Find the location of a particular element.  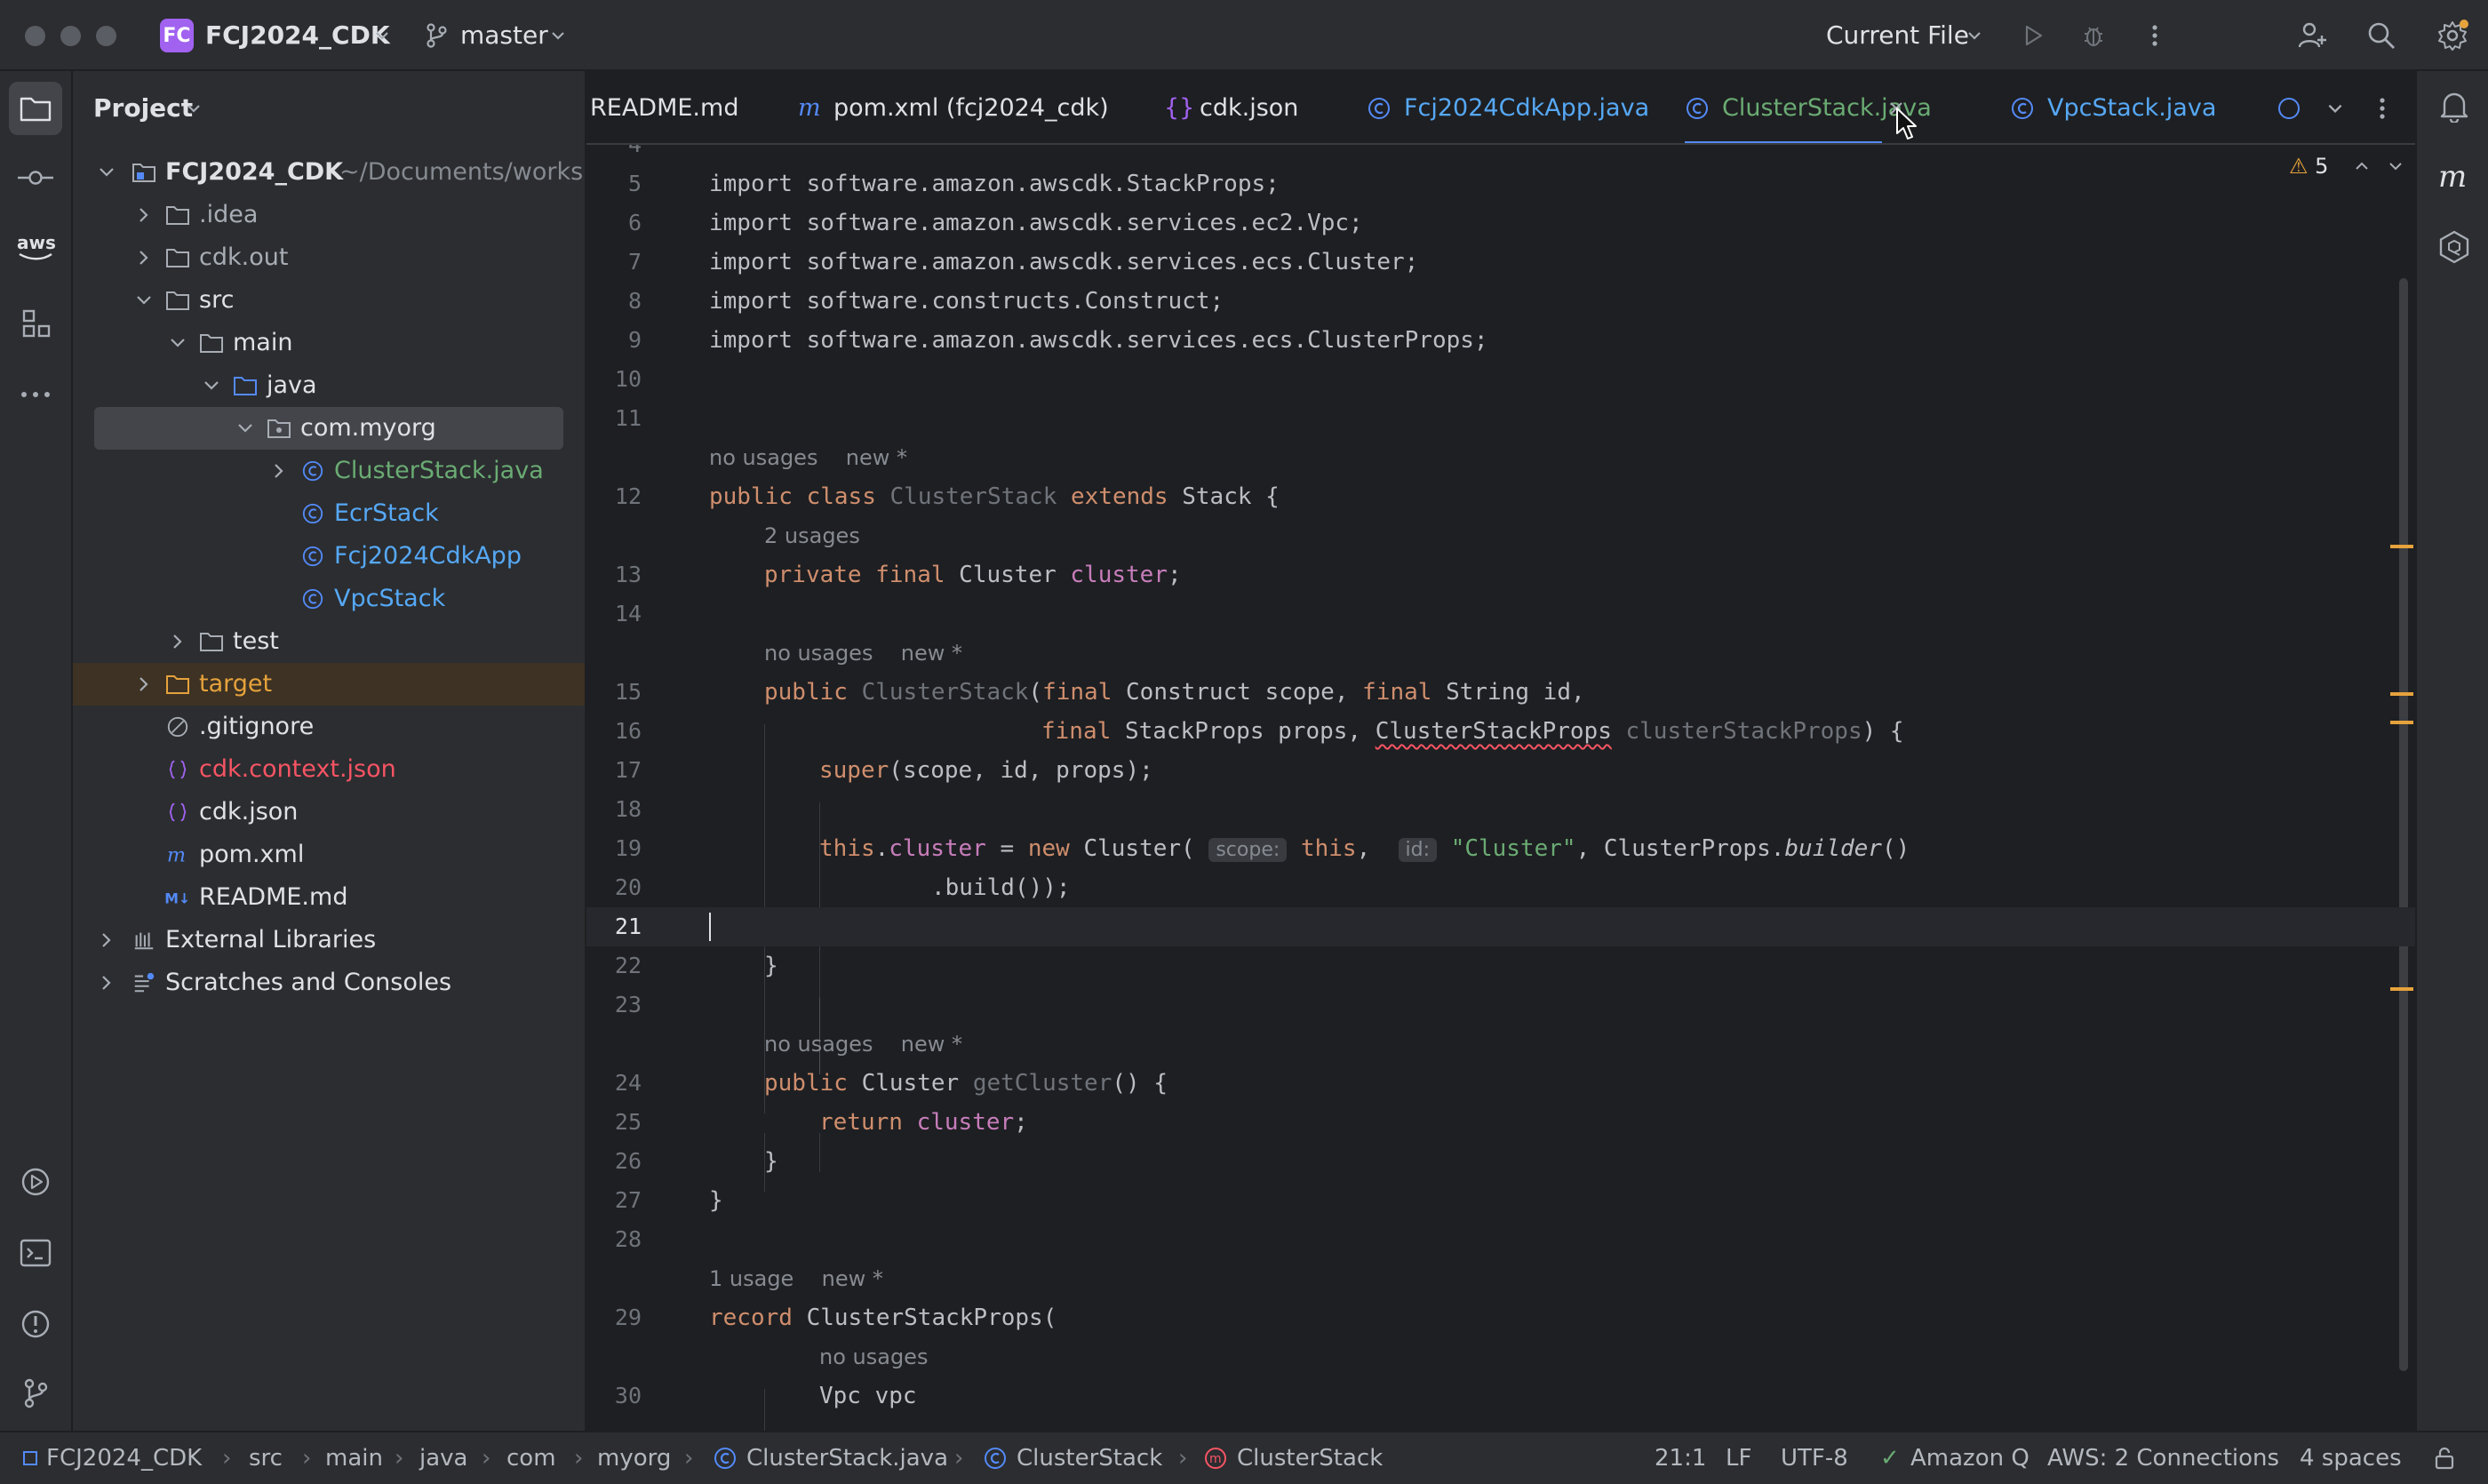

run-icon is located at coordinates (2033, 35).